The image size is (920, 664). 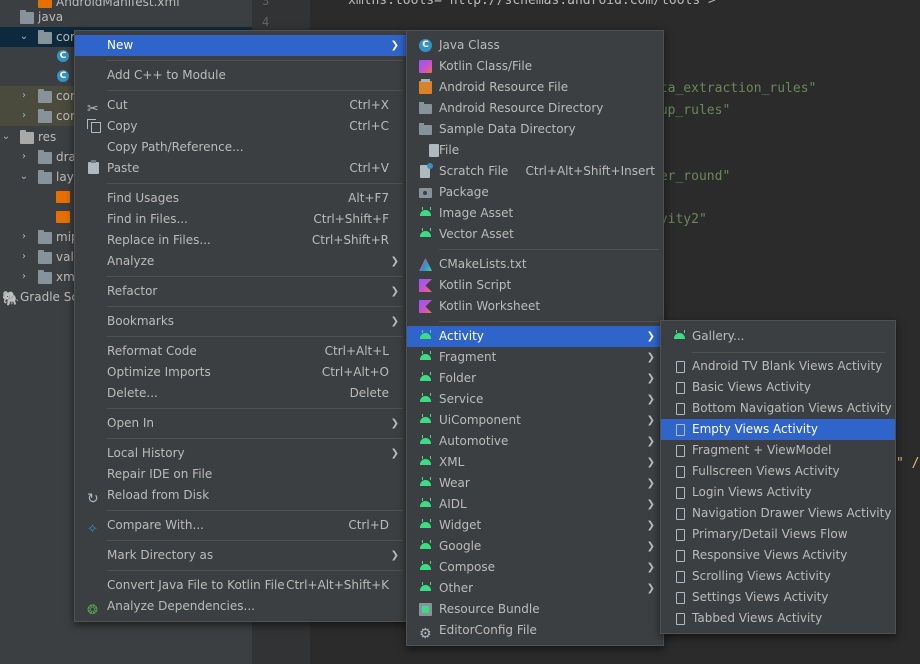 I want to click on menu-item-activity-template: Login Views Activity, so click(x=778, y=492).